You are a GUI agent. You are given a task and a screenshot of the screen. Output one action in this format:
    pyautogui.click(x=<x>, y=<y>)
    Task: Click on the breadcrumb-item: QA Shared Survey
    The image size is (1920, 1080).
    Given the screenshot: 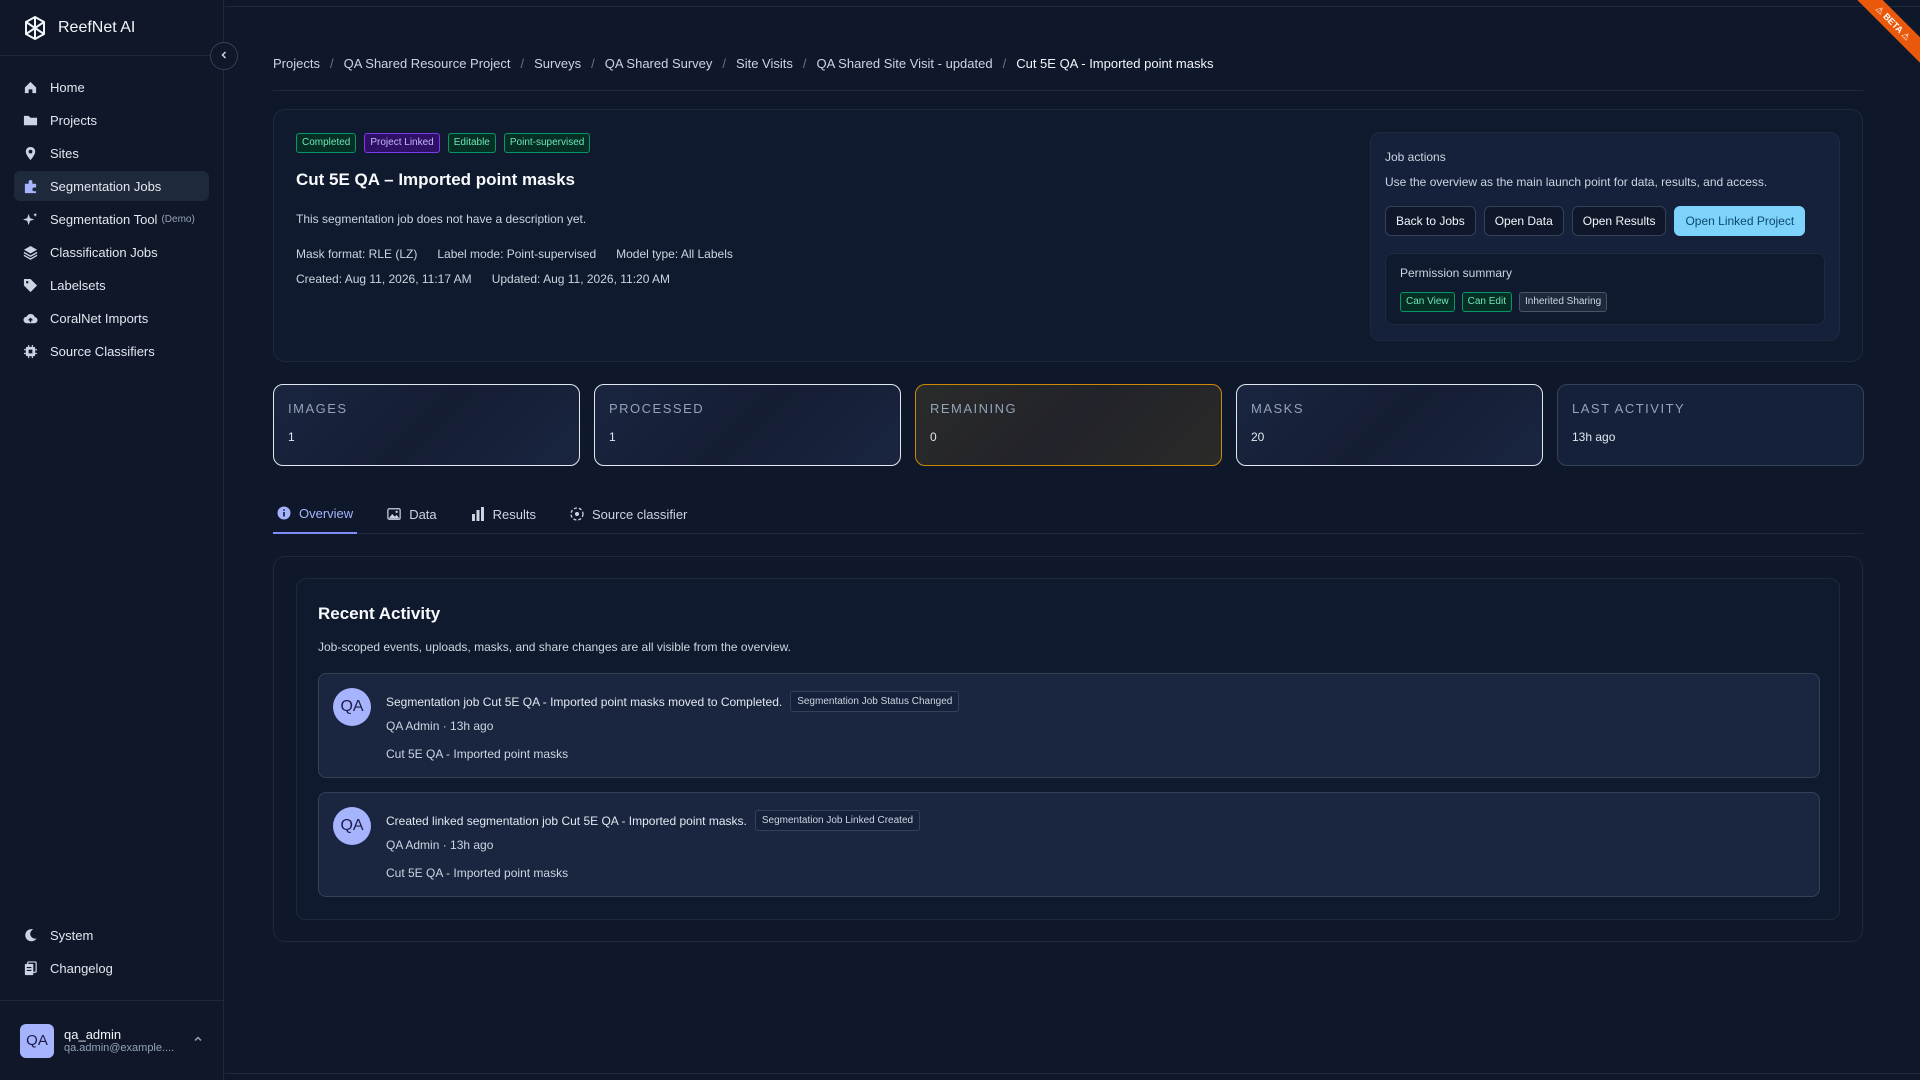 What is the action you would take?
    pyautogui.click(x=659, y=63)
    